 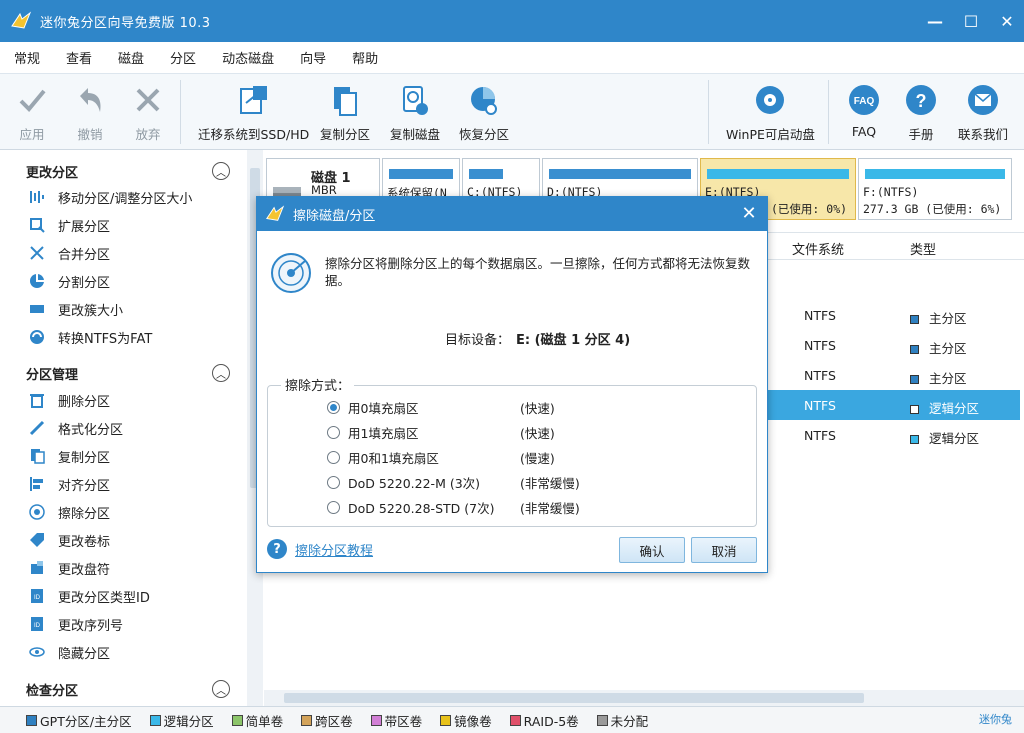 I want to click on winpe-button: WinPE可启动盘, so click(x=770, y=114).